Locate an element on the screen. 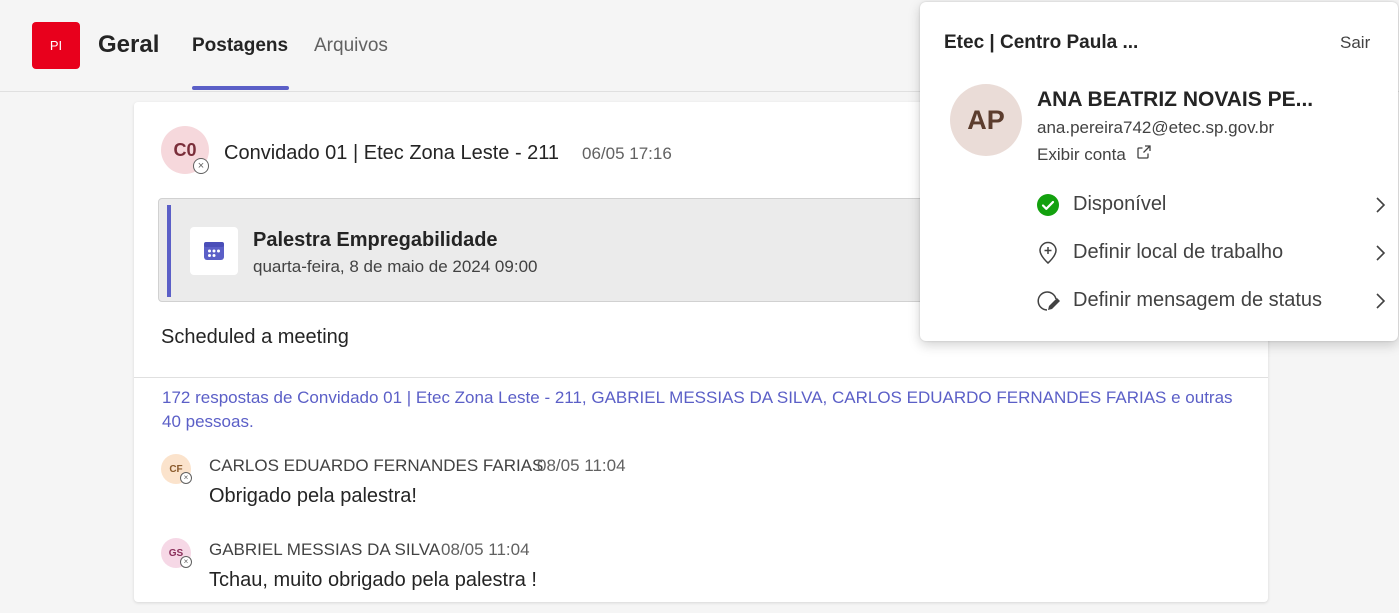  team-avatar: PI is located at coordinates (56, 45).